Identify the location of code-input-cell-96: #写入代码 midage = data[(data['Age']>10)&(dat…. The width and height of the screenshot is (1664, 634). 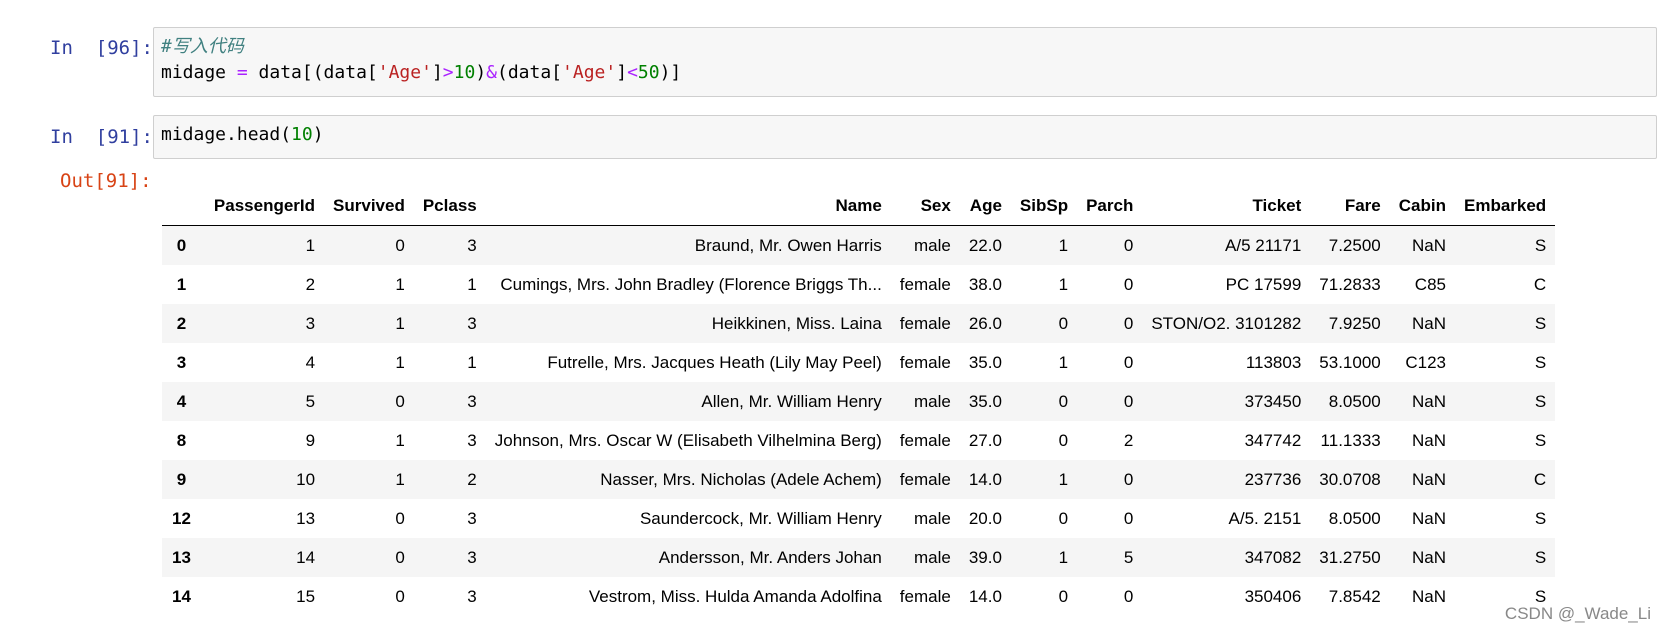
(905, 62).